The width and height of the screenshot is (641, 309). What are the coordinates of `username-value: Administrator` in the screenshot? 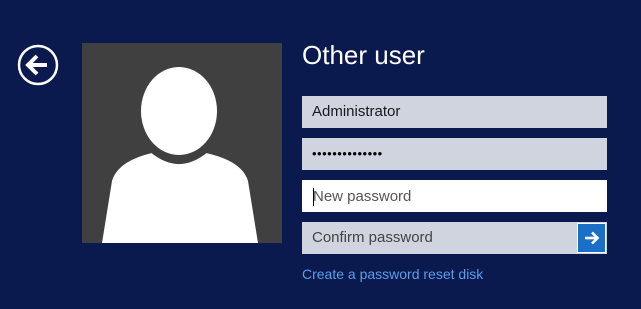 It's located at (356, 111).